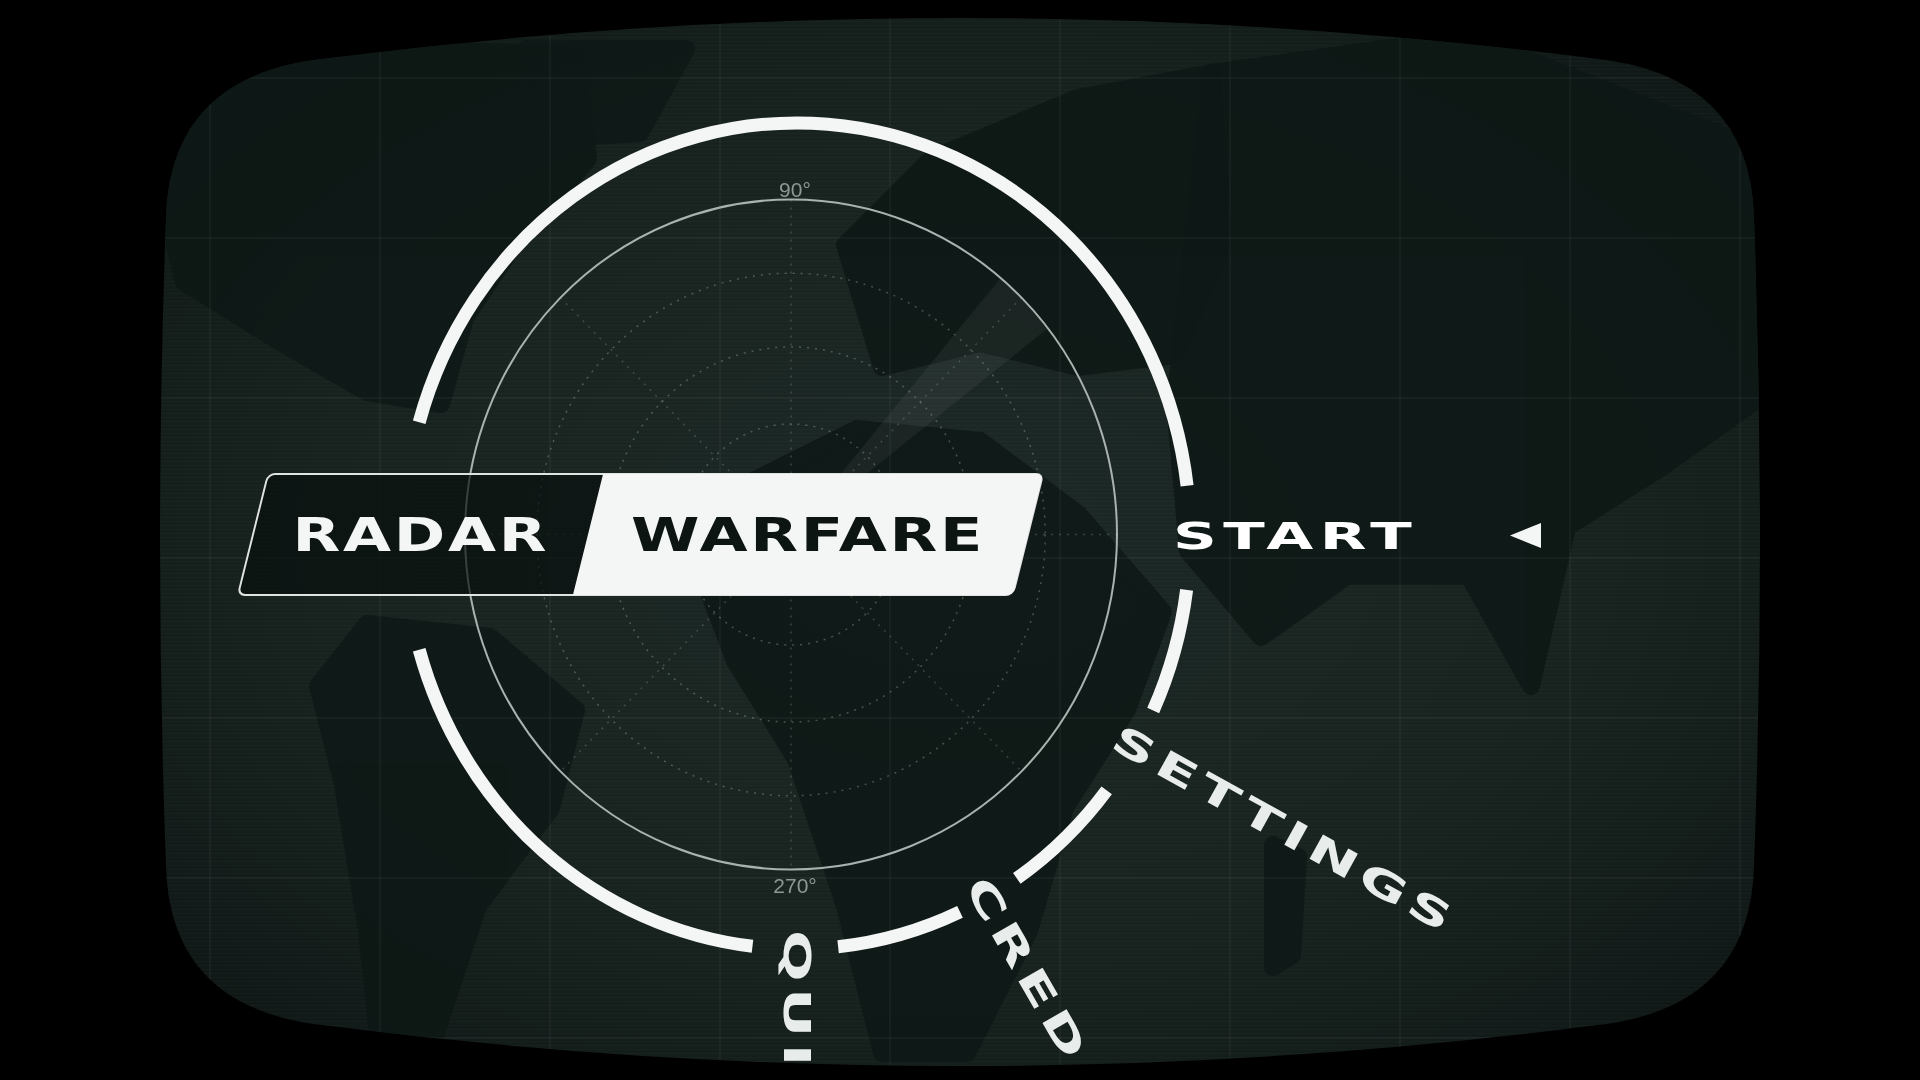 Image resolution: width=1920 pixels, height=1080 pixels. Describe the element at coordinates (808, 534) in the screenshot. I see `title-word: WARFARE` at that location.